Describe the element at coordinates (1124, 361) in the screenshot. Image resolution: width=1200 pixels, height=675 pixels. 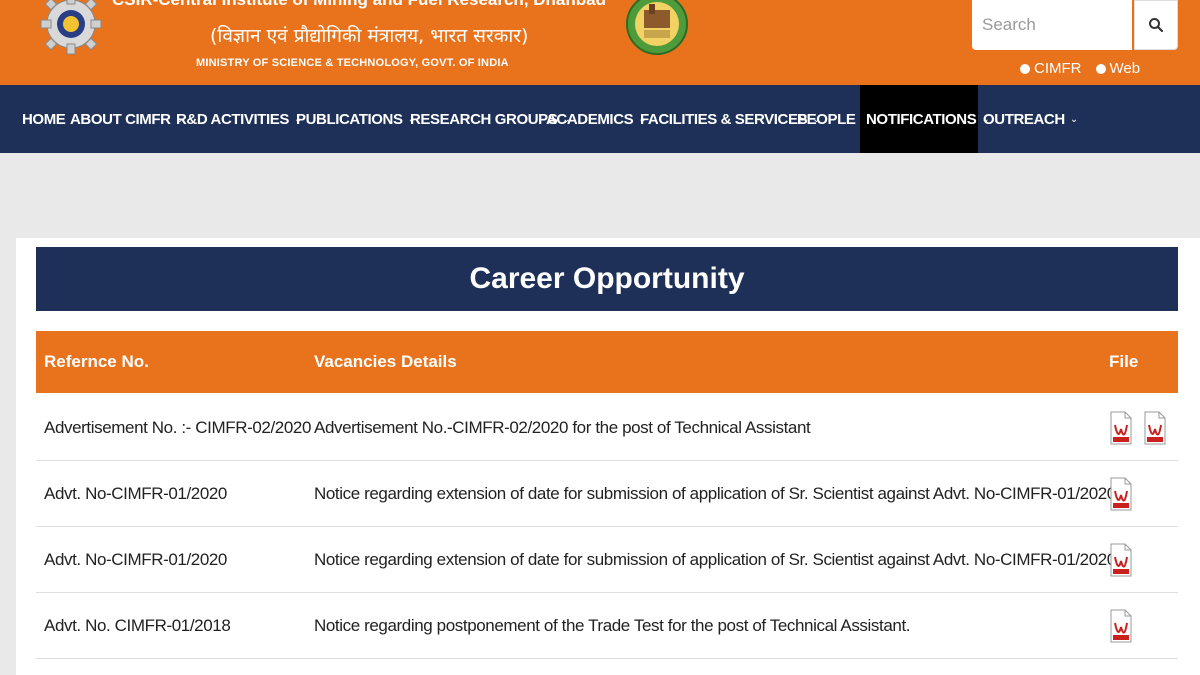
I see `column-header-file: File` at that location.